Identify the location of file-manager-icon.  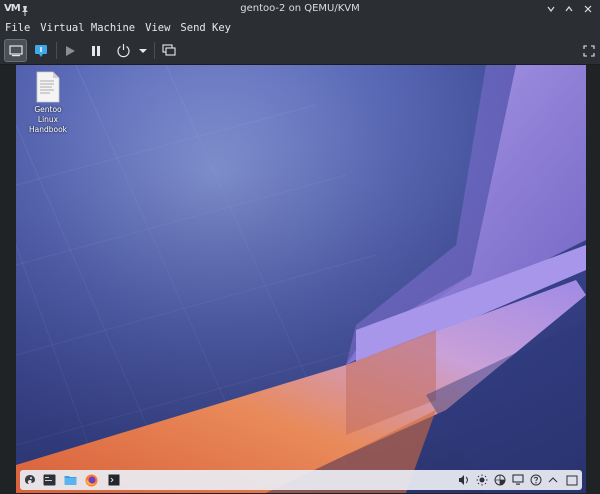
(70, 480).